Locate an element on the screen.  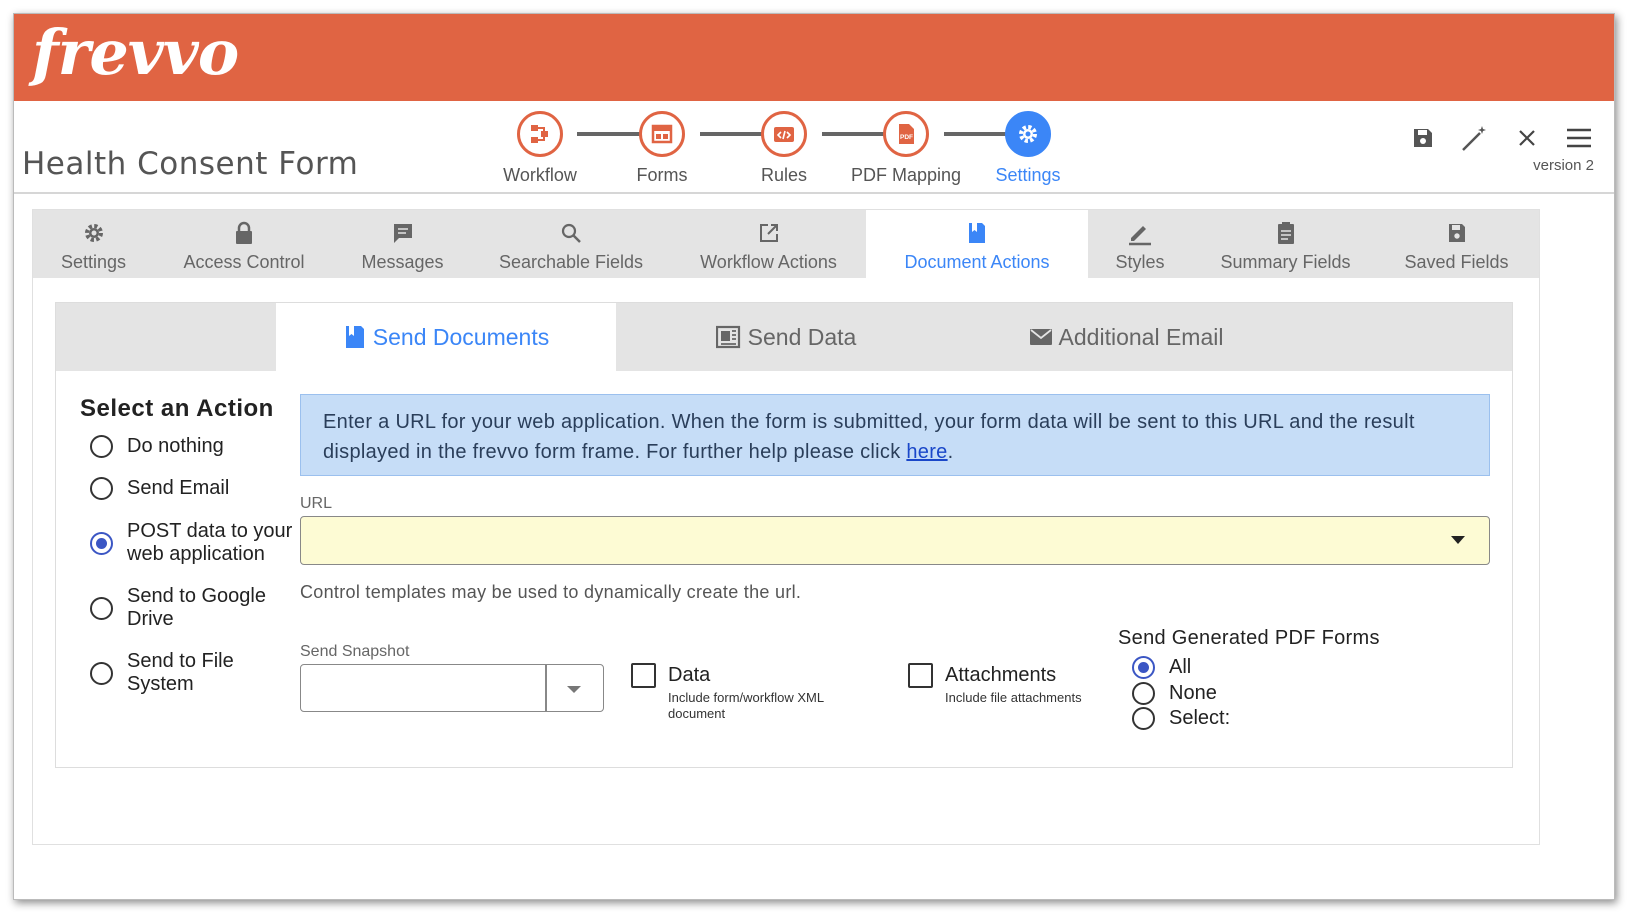
step-settings: Settings is located at coordinates (1028, 148).